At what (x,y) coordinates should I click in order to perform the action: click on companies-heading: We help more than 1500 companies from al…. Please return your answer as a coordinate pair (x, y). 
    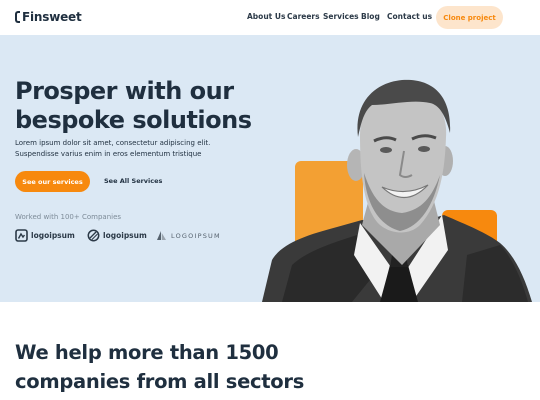
    Looking at the image, I should click on (215, 367).